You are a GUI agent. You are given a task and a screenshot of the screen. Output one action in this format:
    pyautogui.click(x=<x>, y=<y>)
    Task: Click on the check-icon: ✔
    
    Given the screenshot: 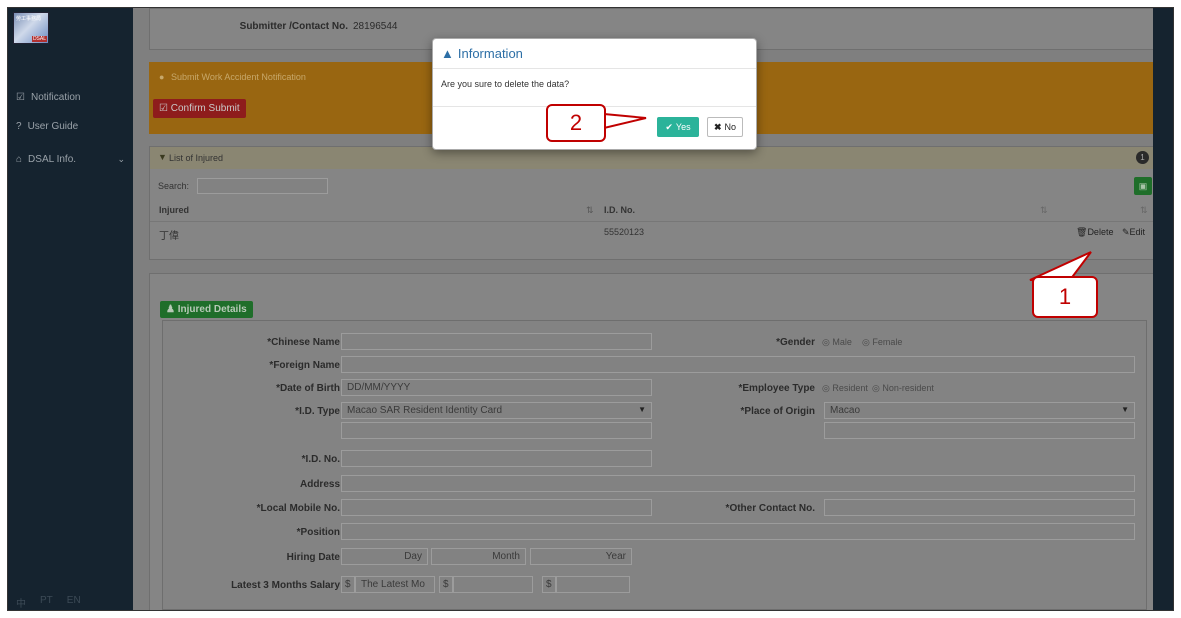 What is the action you would take?
    pyautogui.click(x=669, y=126)
    